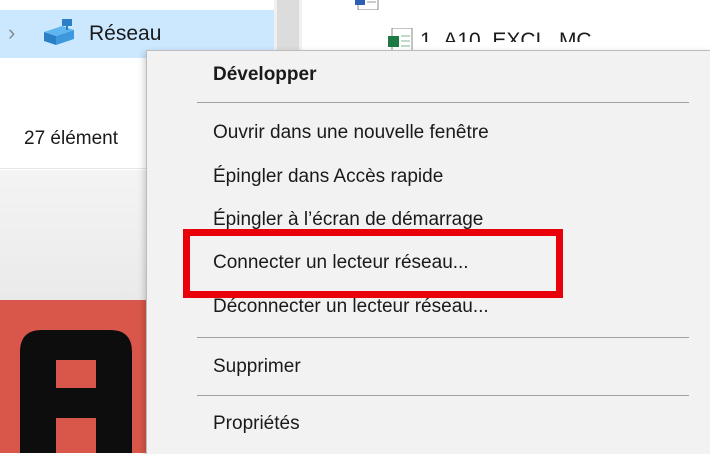 Image resolution: width=710 pixels, height=454 pixels. What do you see at coordinates (71, 138) in the screenshot?
I see `item-count: 27 élément` at bounding box center [71, 138].